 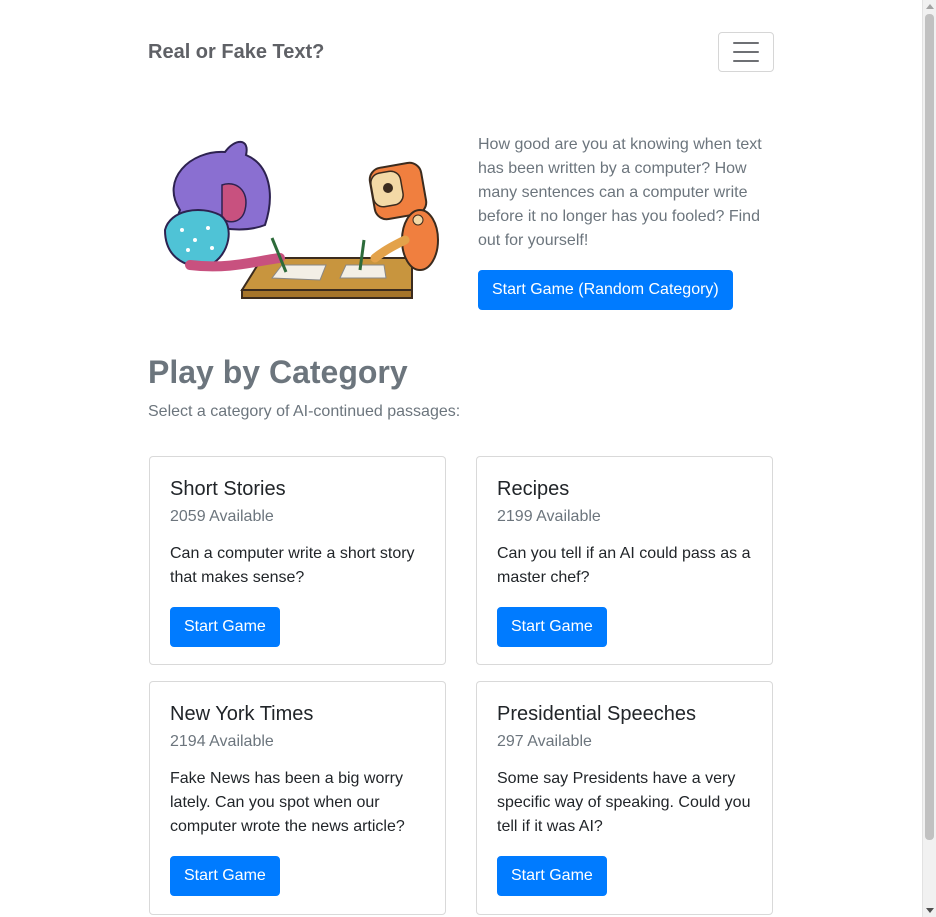 I want to click on card-title: Presidential Speeches, so click(x=597, y=714).